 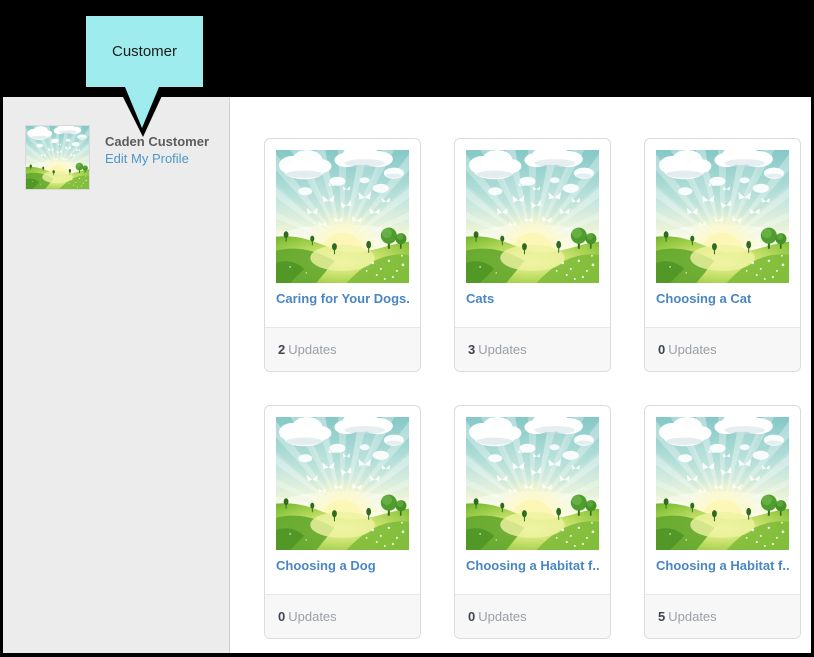 I want to click on card-footer: 5 Updates, so click(x=722, y=616).